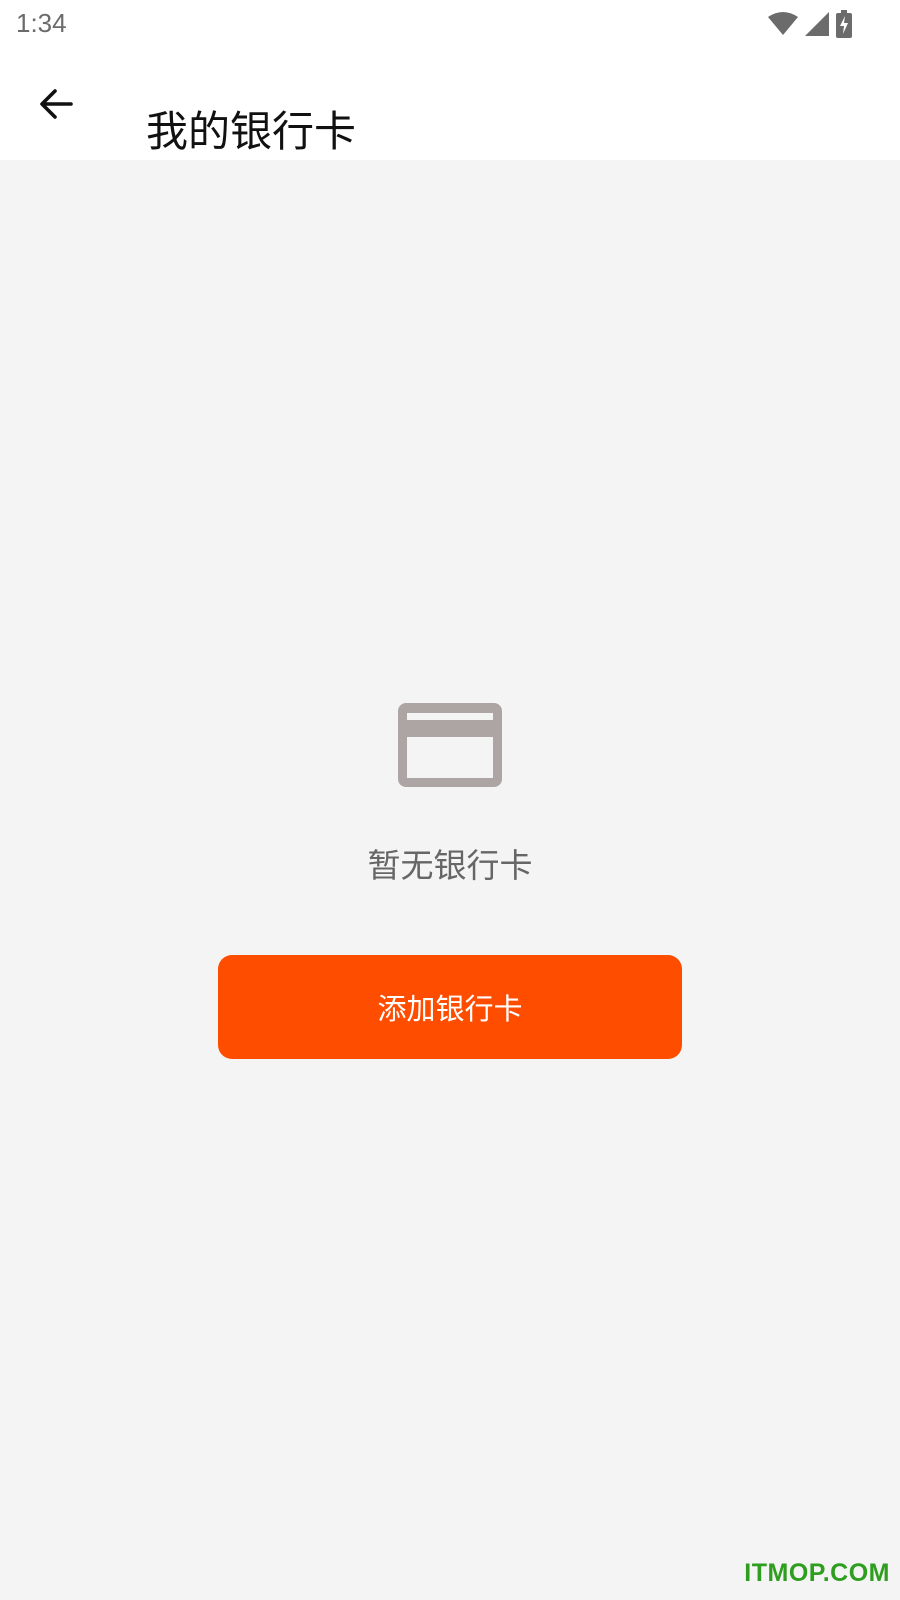 Image resolution: width=900 pixels, height=1600 pixels. Describe the element at coordinates (450, 793) in the screenshot. I see `empty-state: 暂无银行卡` at that location.